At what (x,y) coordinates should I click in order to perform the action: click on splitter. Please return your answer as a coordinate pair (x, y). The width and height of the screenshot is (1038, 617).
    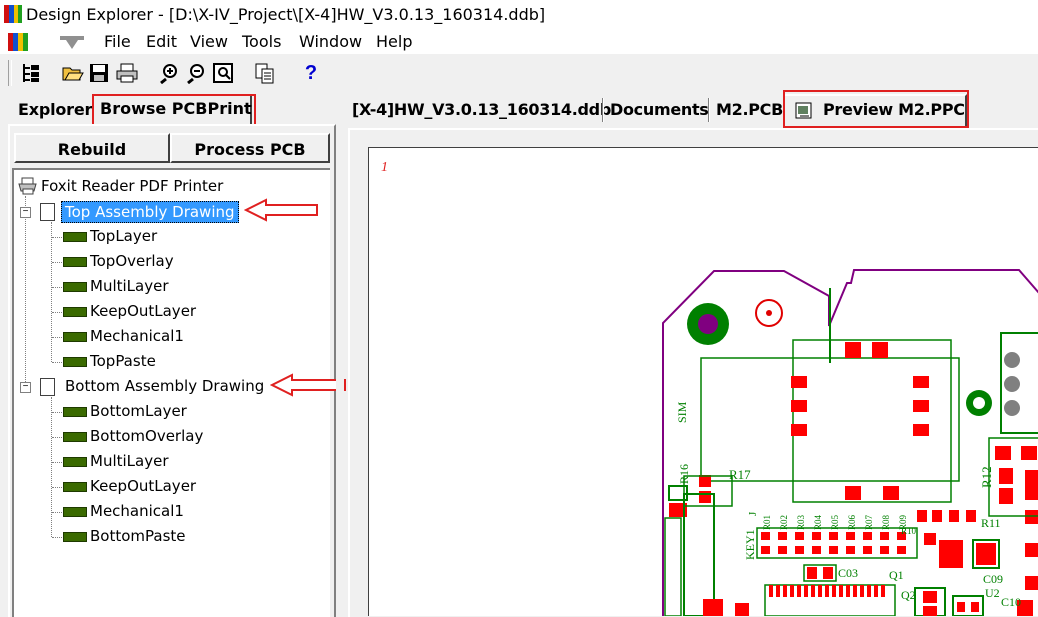
    Looking at the image, I should click on (340, 353).